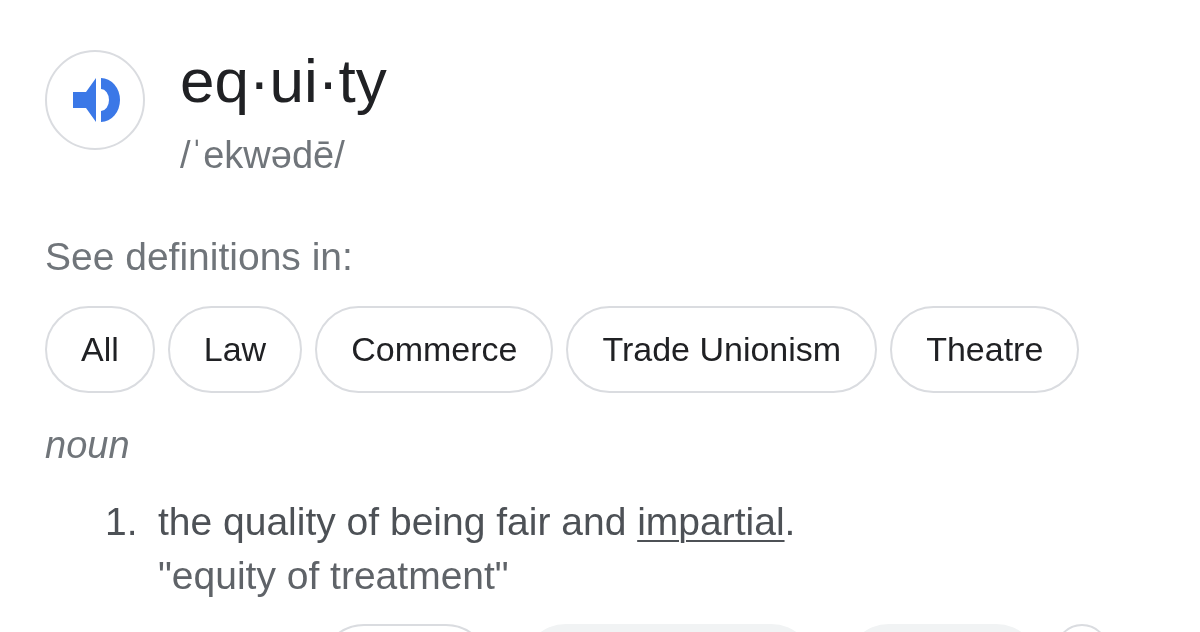 Image resolution: width=1200 pixels, height=632 pixels. I want to click on definition-number: 1., so click(122, 521).